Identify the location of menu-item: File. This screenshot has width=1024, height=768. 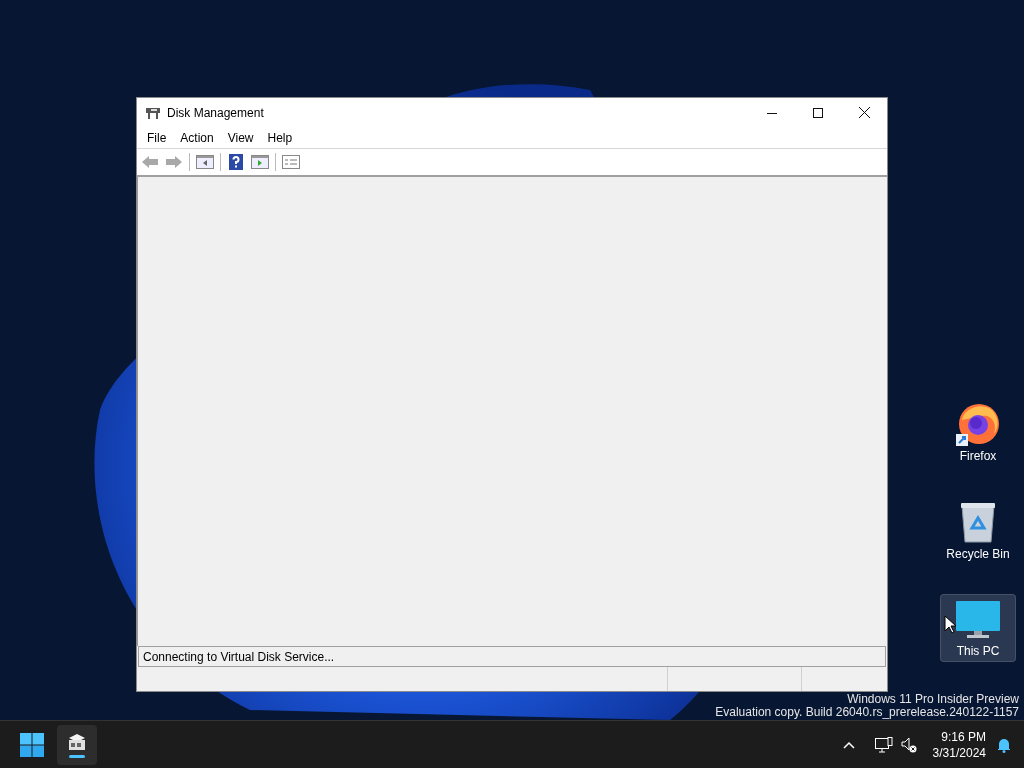
(157, 137).